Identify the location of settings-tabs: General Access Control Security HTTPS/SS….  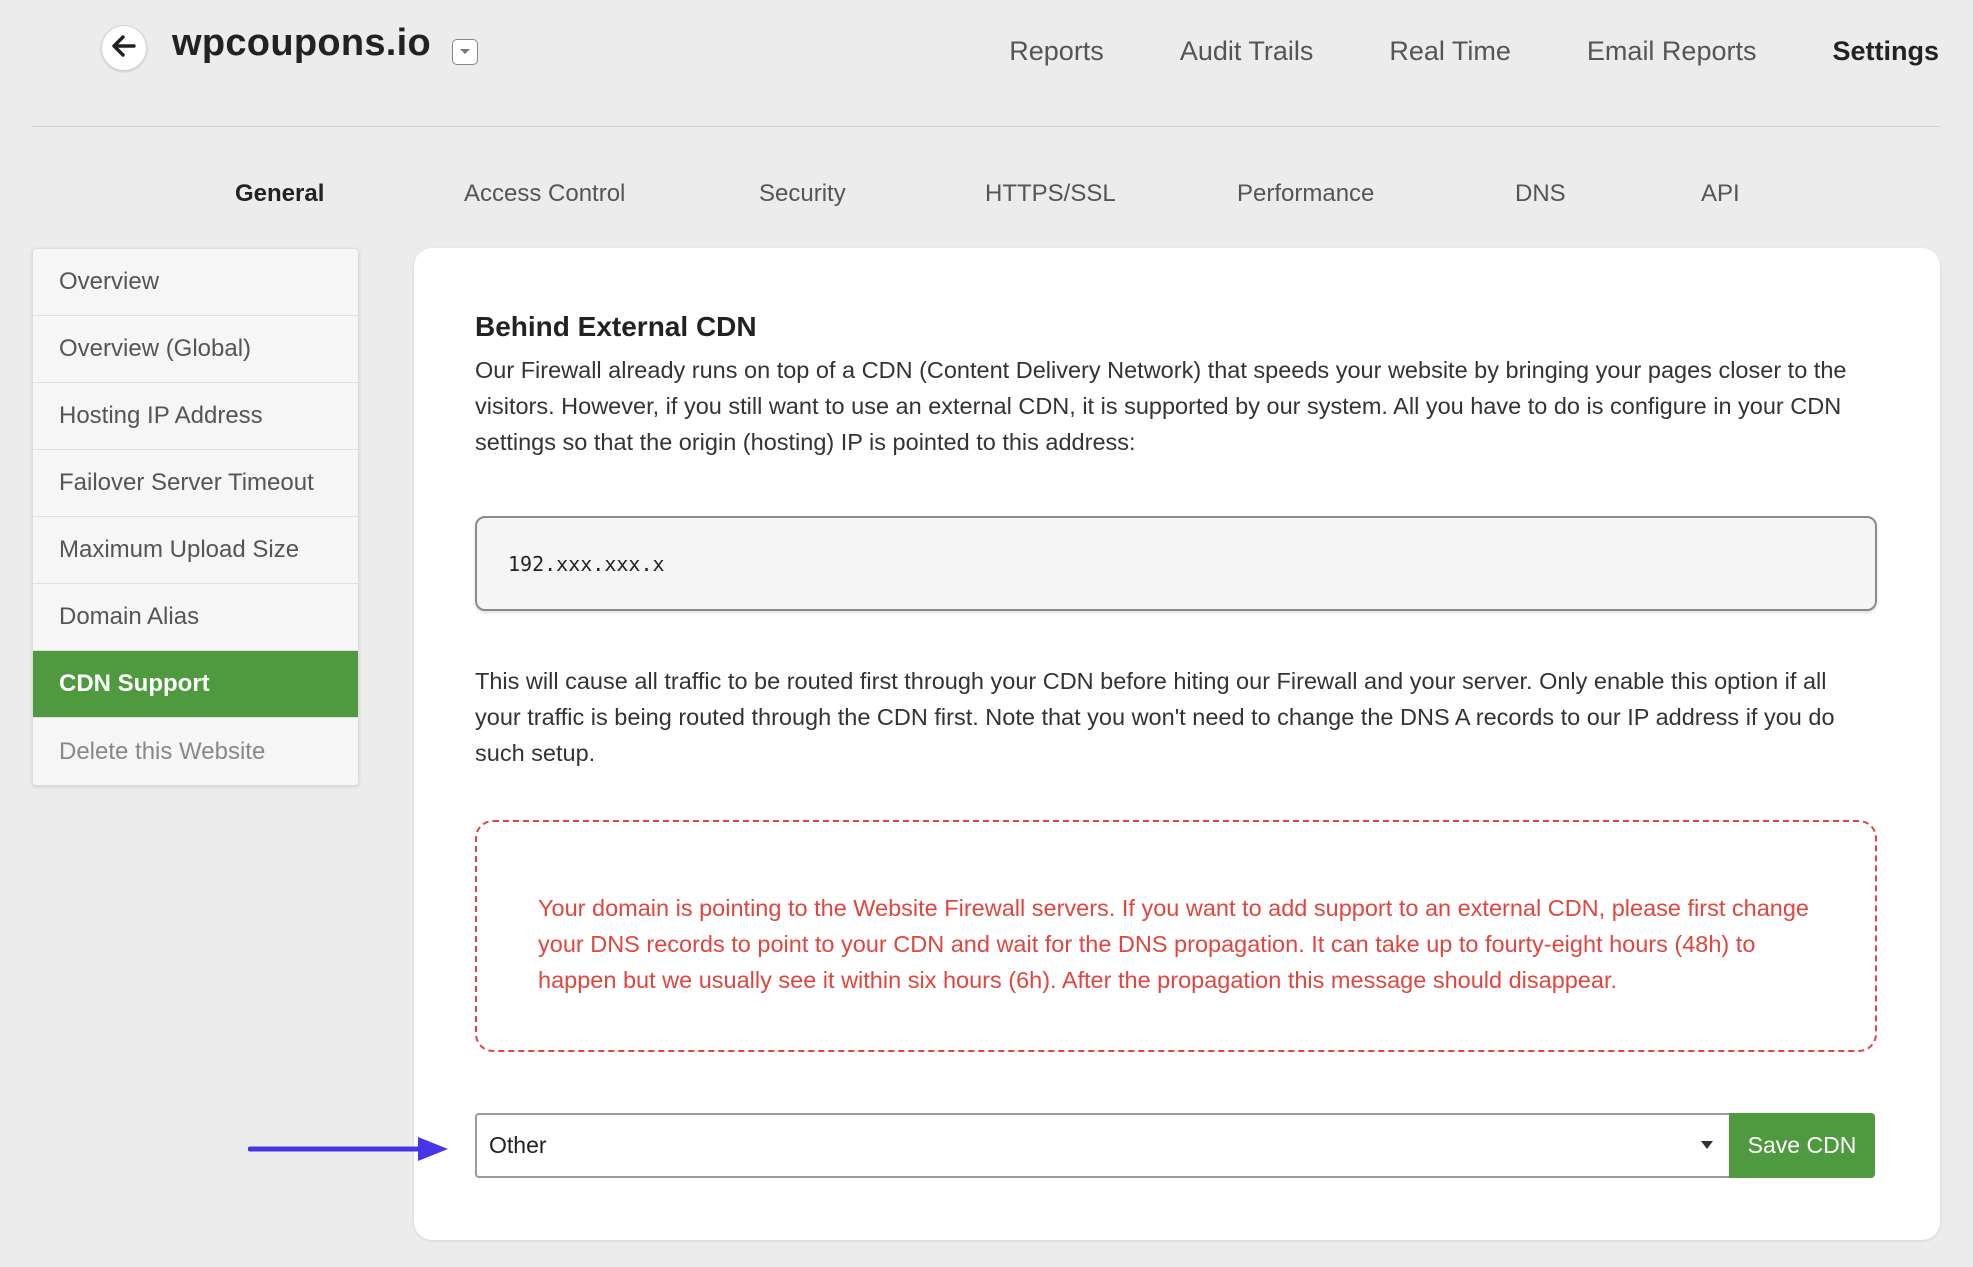
(986, 200).